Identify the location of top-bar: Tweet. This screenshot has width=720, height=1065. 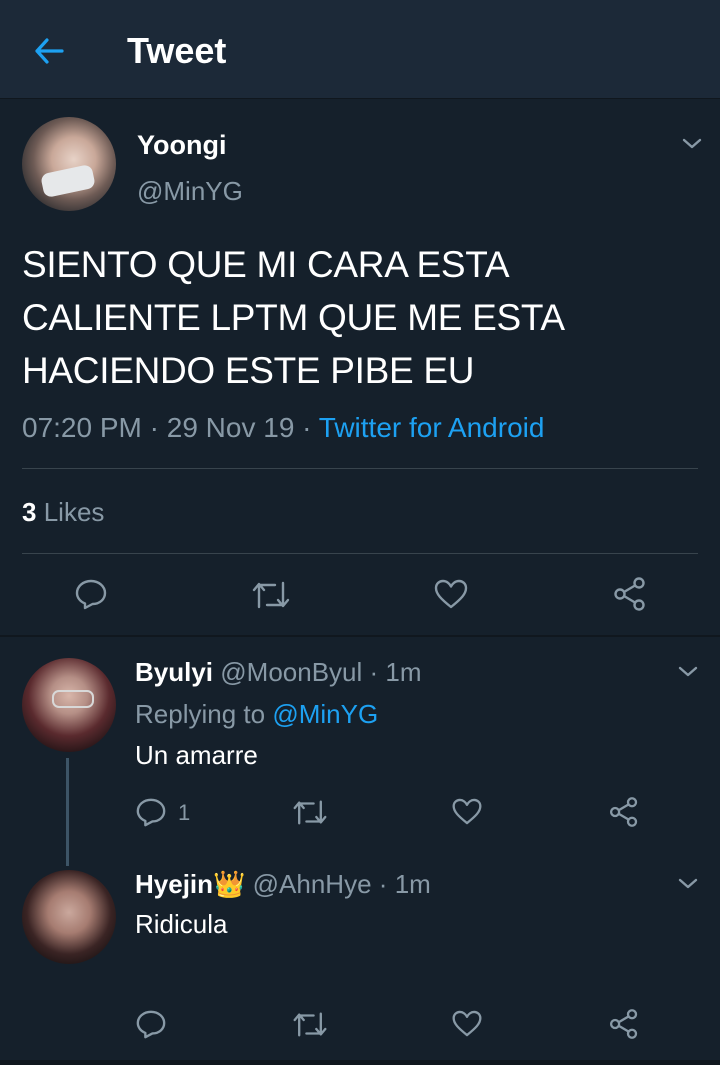
(360, 49).